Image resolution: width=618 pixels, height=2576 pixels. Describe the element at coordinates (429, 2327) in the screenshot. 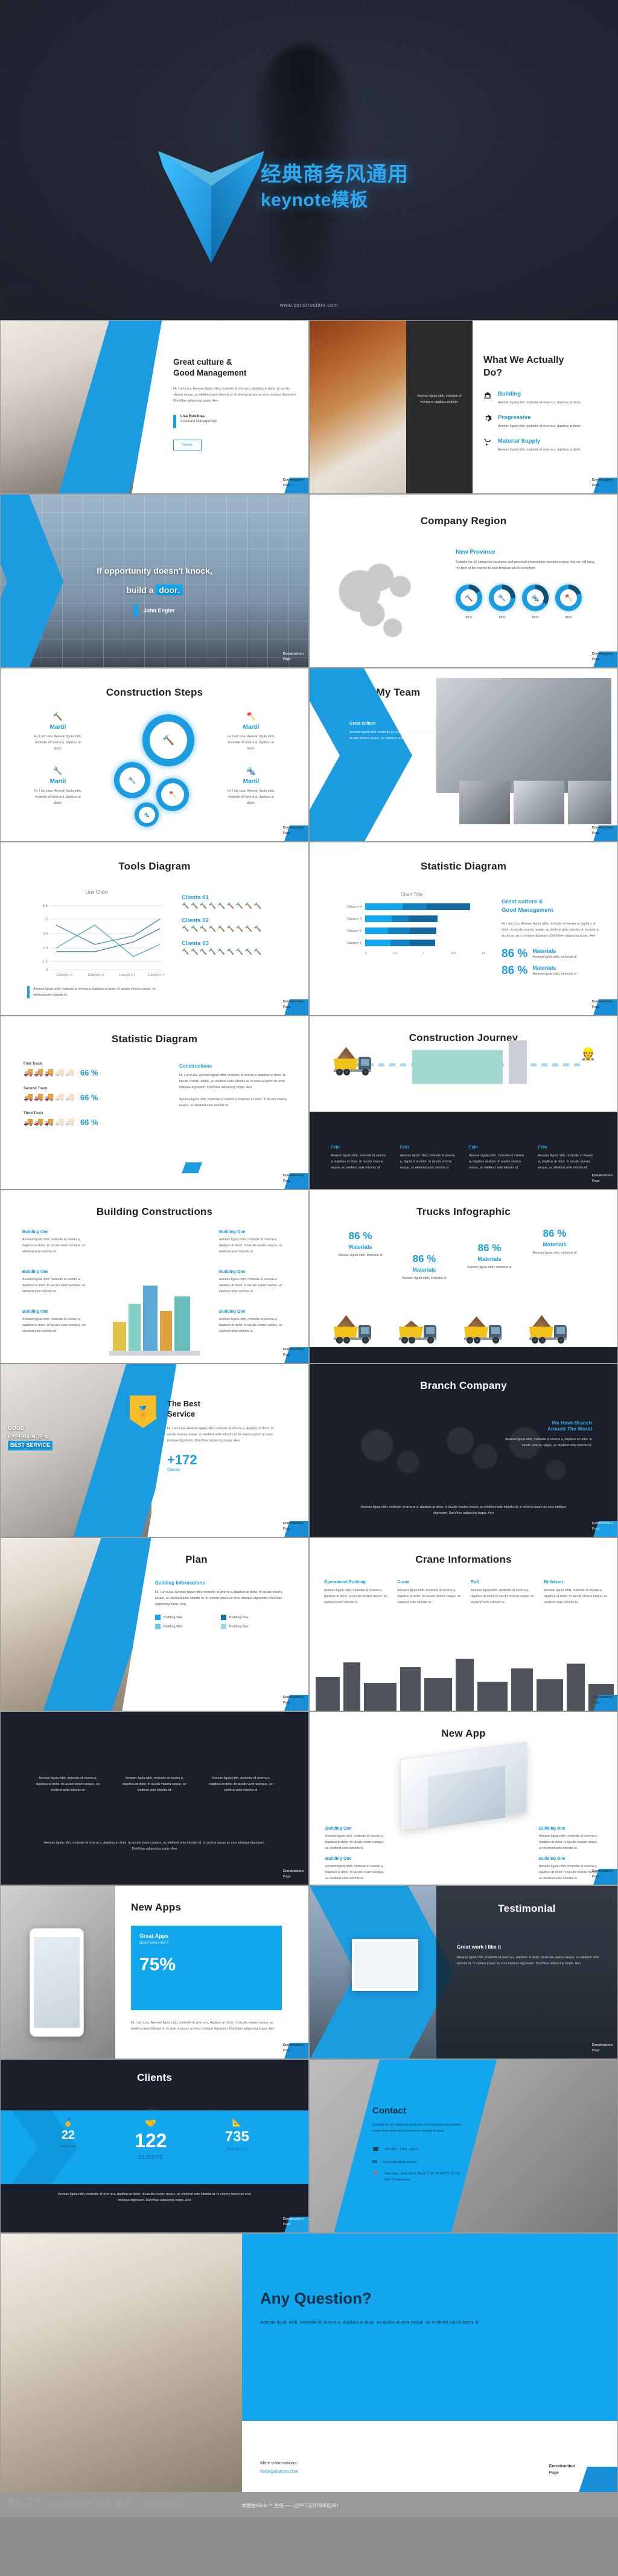

I see `blue-panel` at that location.